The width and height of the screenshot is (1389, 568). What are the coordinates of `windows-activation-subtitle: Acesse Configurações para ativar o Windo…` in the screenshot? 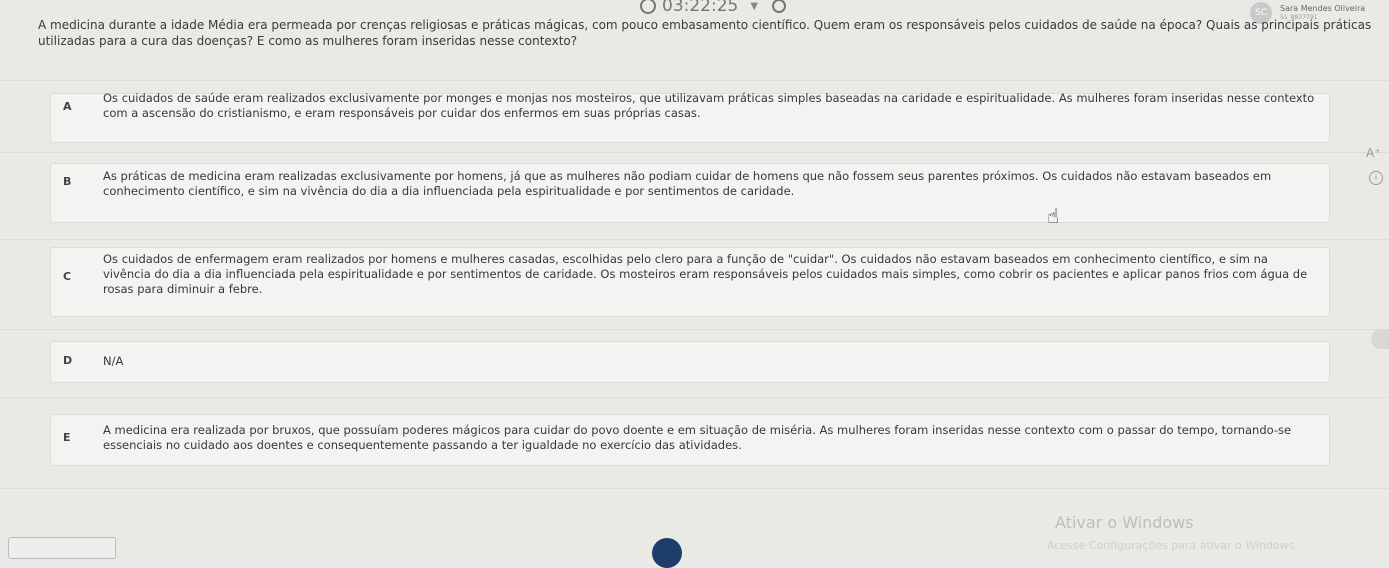 It's located at (1172, 545).